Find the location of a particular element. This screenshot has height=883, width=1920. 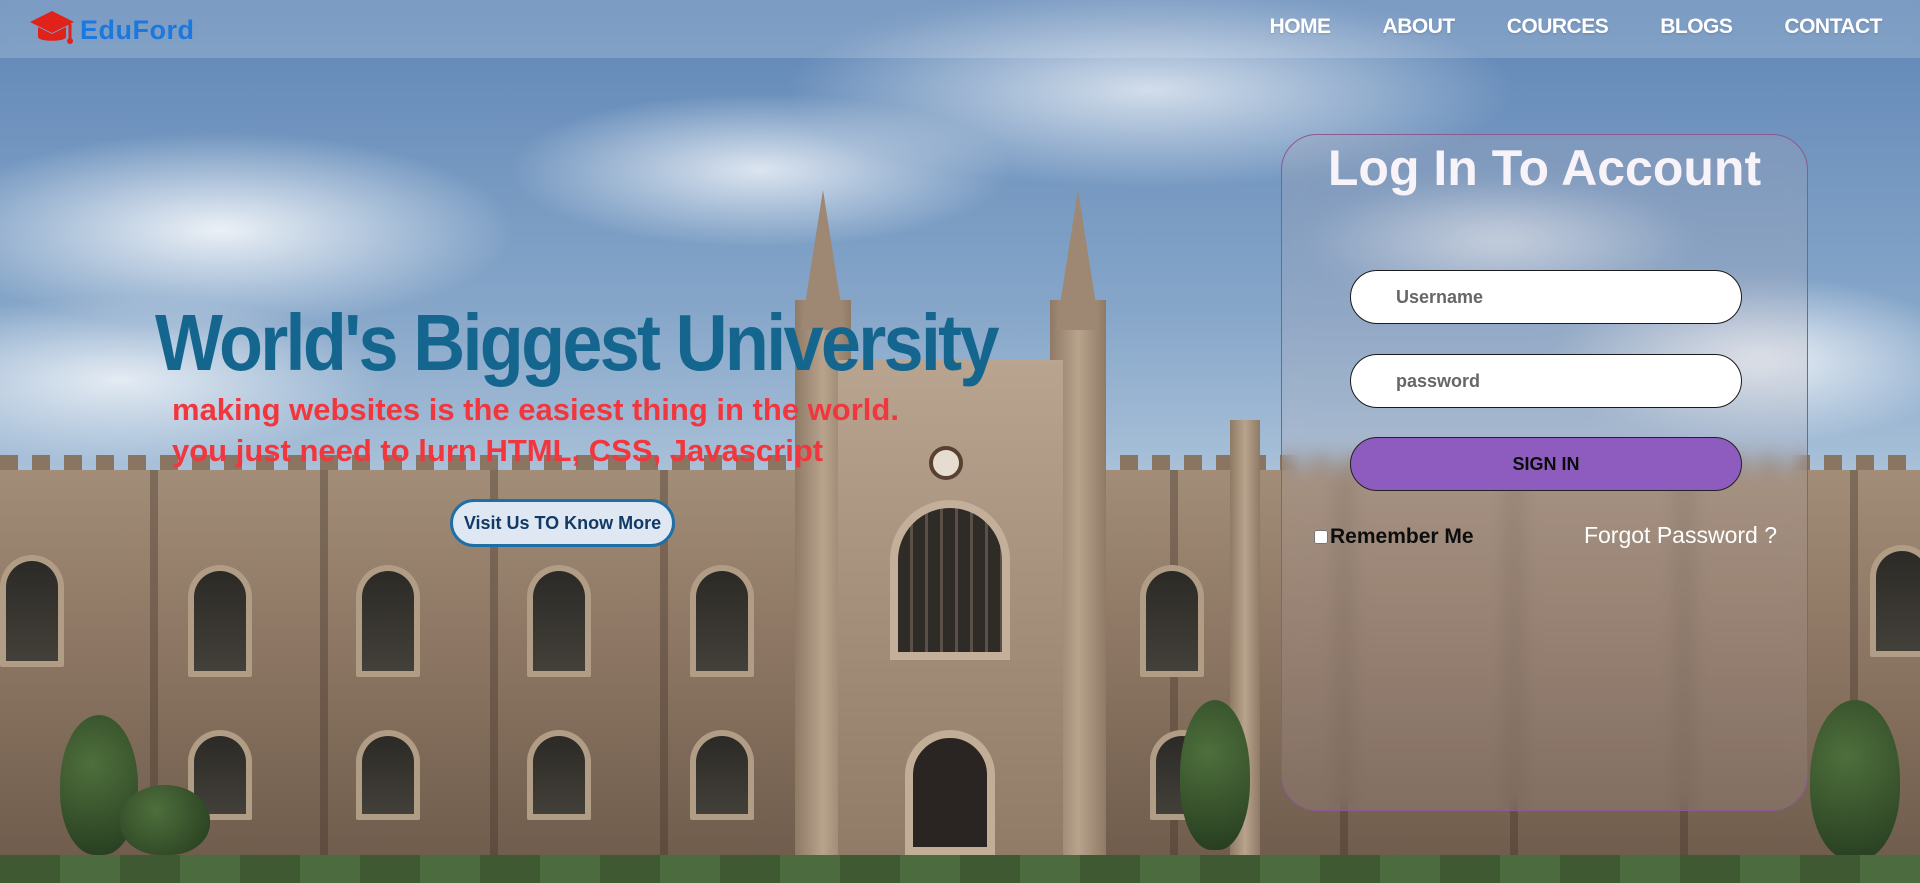

nav-courses: COURCES is located at coordinates (1558, 27).